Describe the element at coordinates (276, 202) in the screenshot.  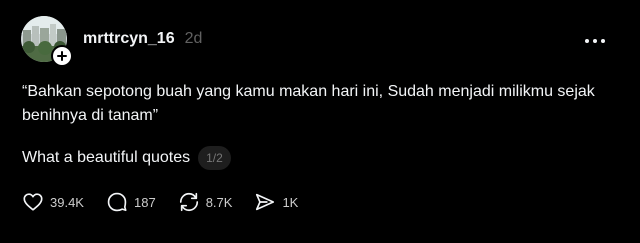
I see `share-button: 1K` at that location.